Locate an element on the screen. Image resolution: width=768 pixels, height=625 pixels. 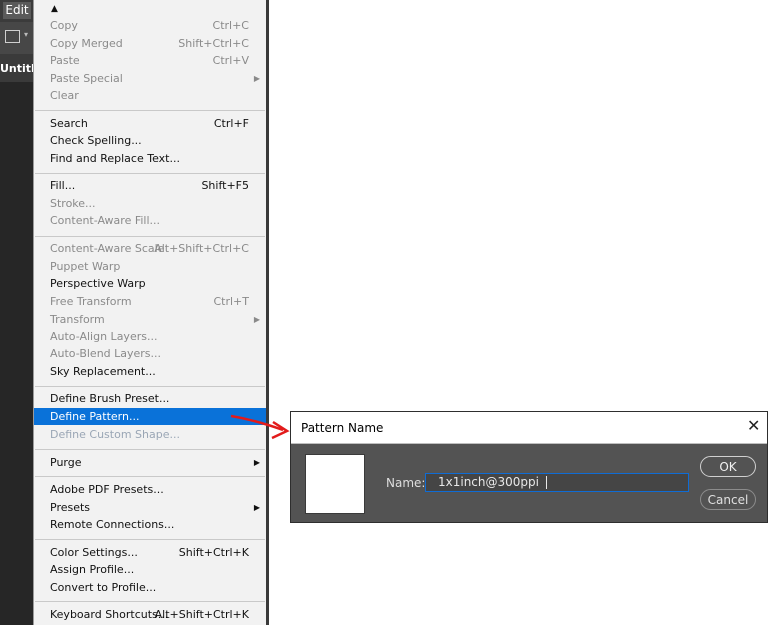
menu-item-shortcut: Alt+Shift+Ctrl+C is located at coordinates (201, 248).